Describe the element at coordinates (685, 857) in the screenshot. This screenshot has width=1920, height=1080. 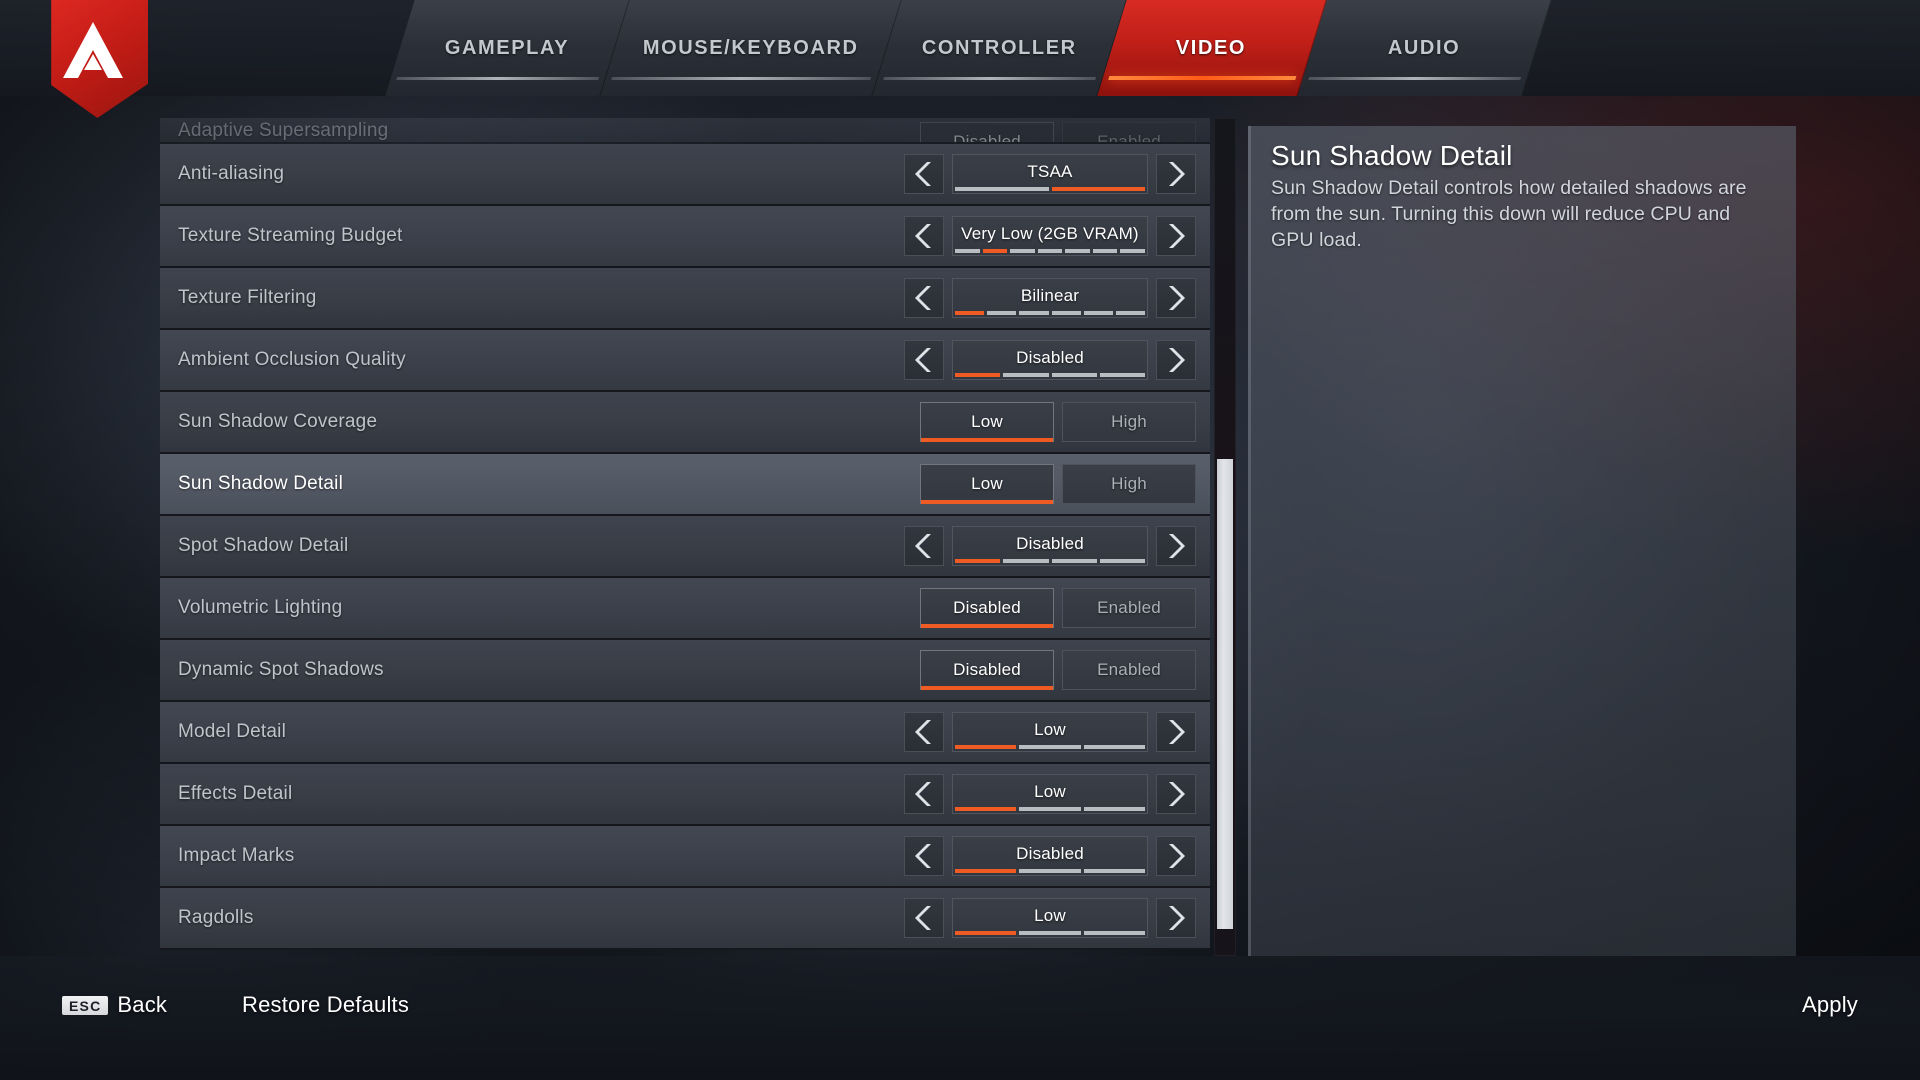
I see `settings-row: Impact Marks Disabled` at that location.